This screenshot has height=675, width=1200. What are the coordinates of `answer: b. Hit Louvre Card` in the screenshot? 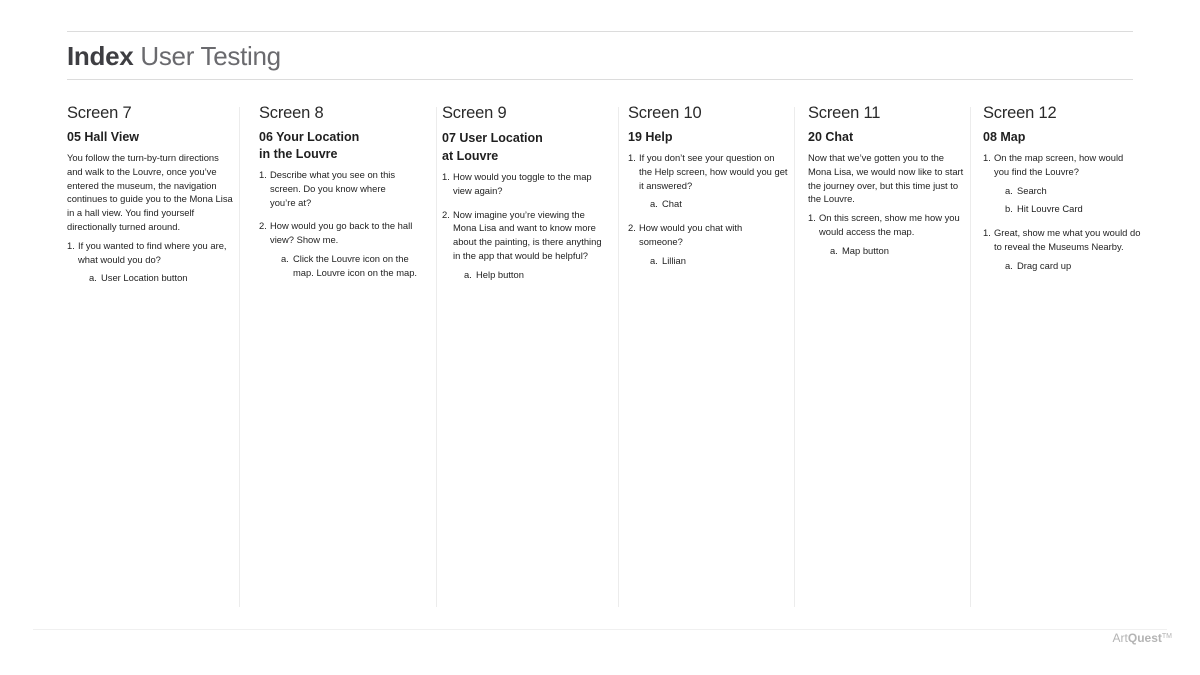 It's located at (1066, 209).